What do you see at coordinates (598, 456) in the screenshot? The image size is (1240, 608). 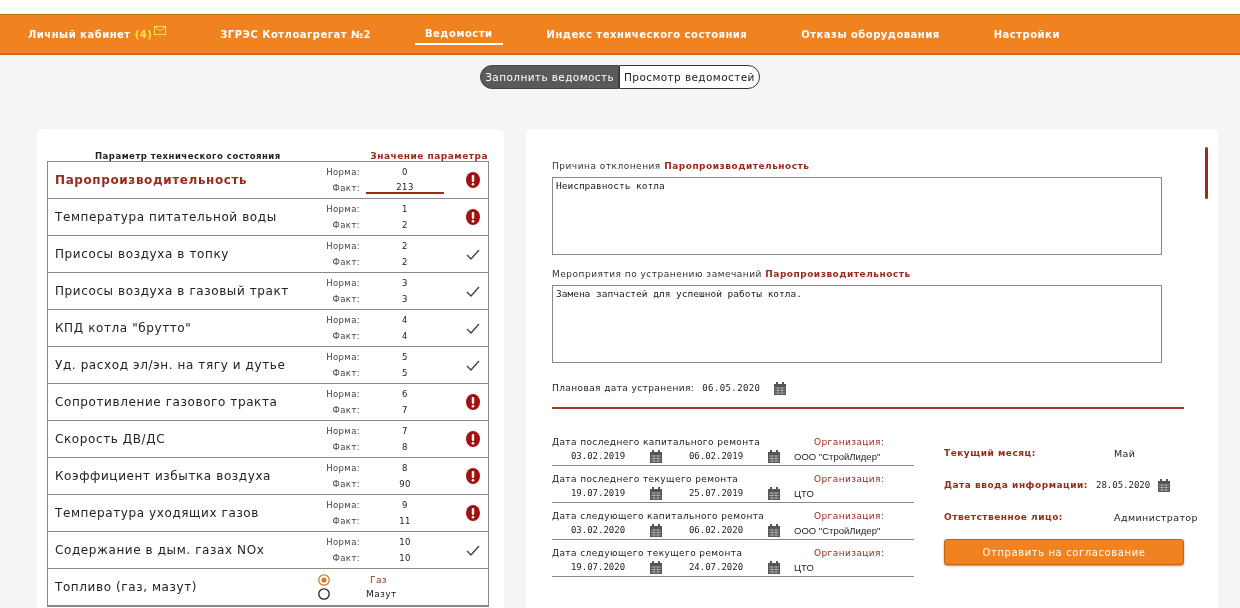 I see `date-from-field: 03.02.2019` at bounding box center [598, 456].